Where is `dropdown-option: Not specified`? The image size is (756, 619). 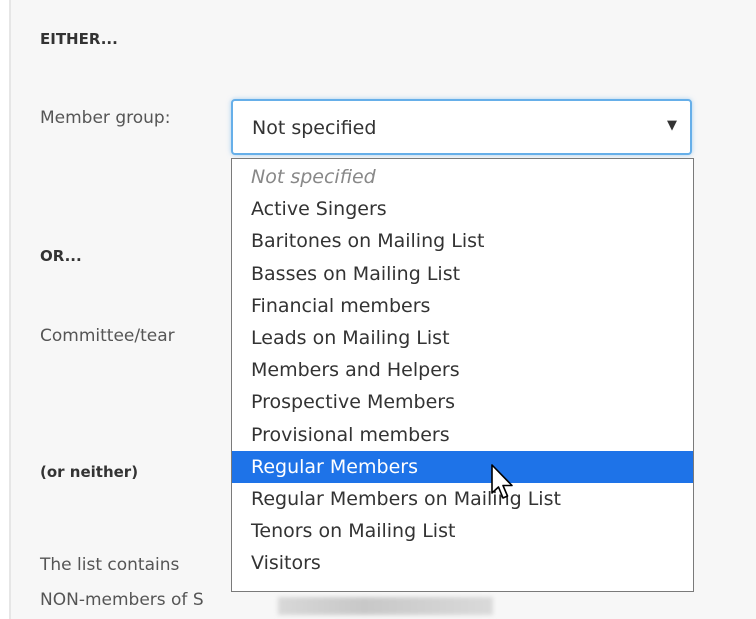 dropdown-option: Not specified is located at coordinates (462, 177).